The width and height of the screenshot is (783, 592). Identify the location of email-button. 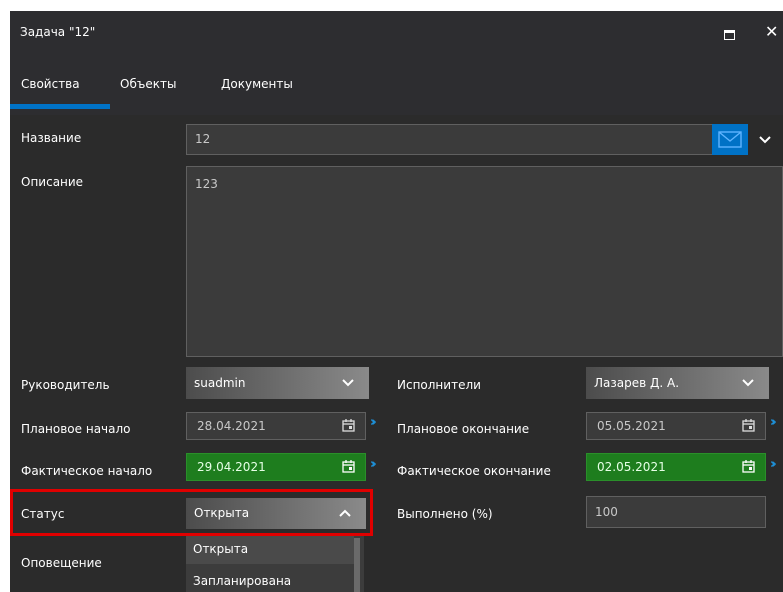
(730, 139).